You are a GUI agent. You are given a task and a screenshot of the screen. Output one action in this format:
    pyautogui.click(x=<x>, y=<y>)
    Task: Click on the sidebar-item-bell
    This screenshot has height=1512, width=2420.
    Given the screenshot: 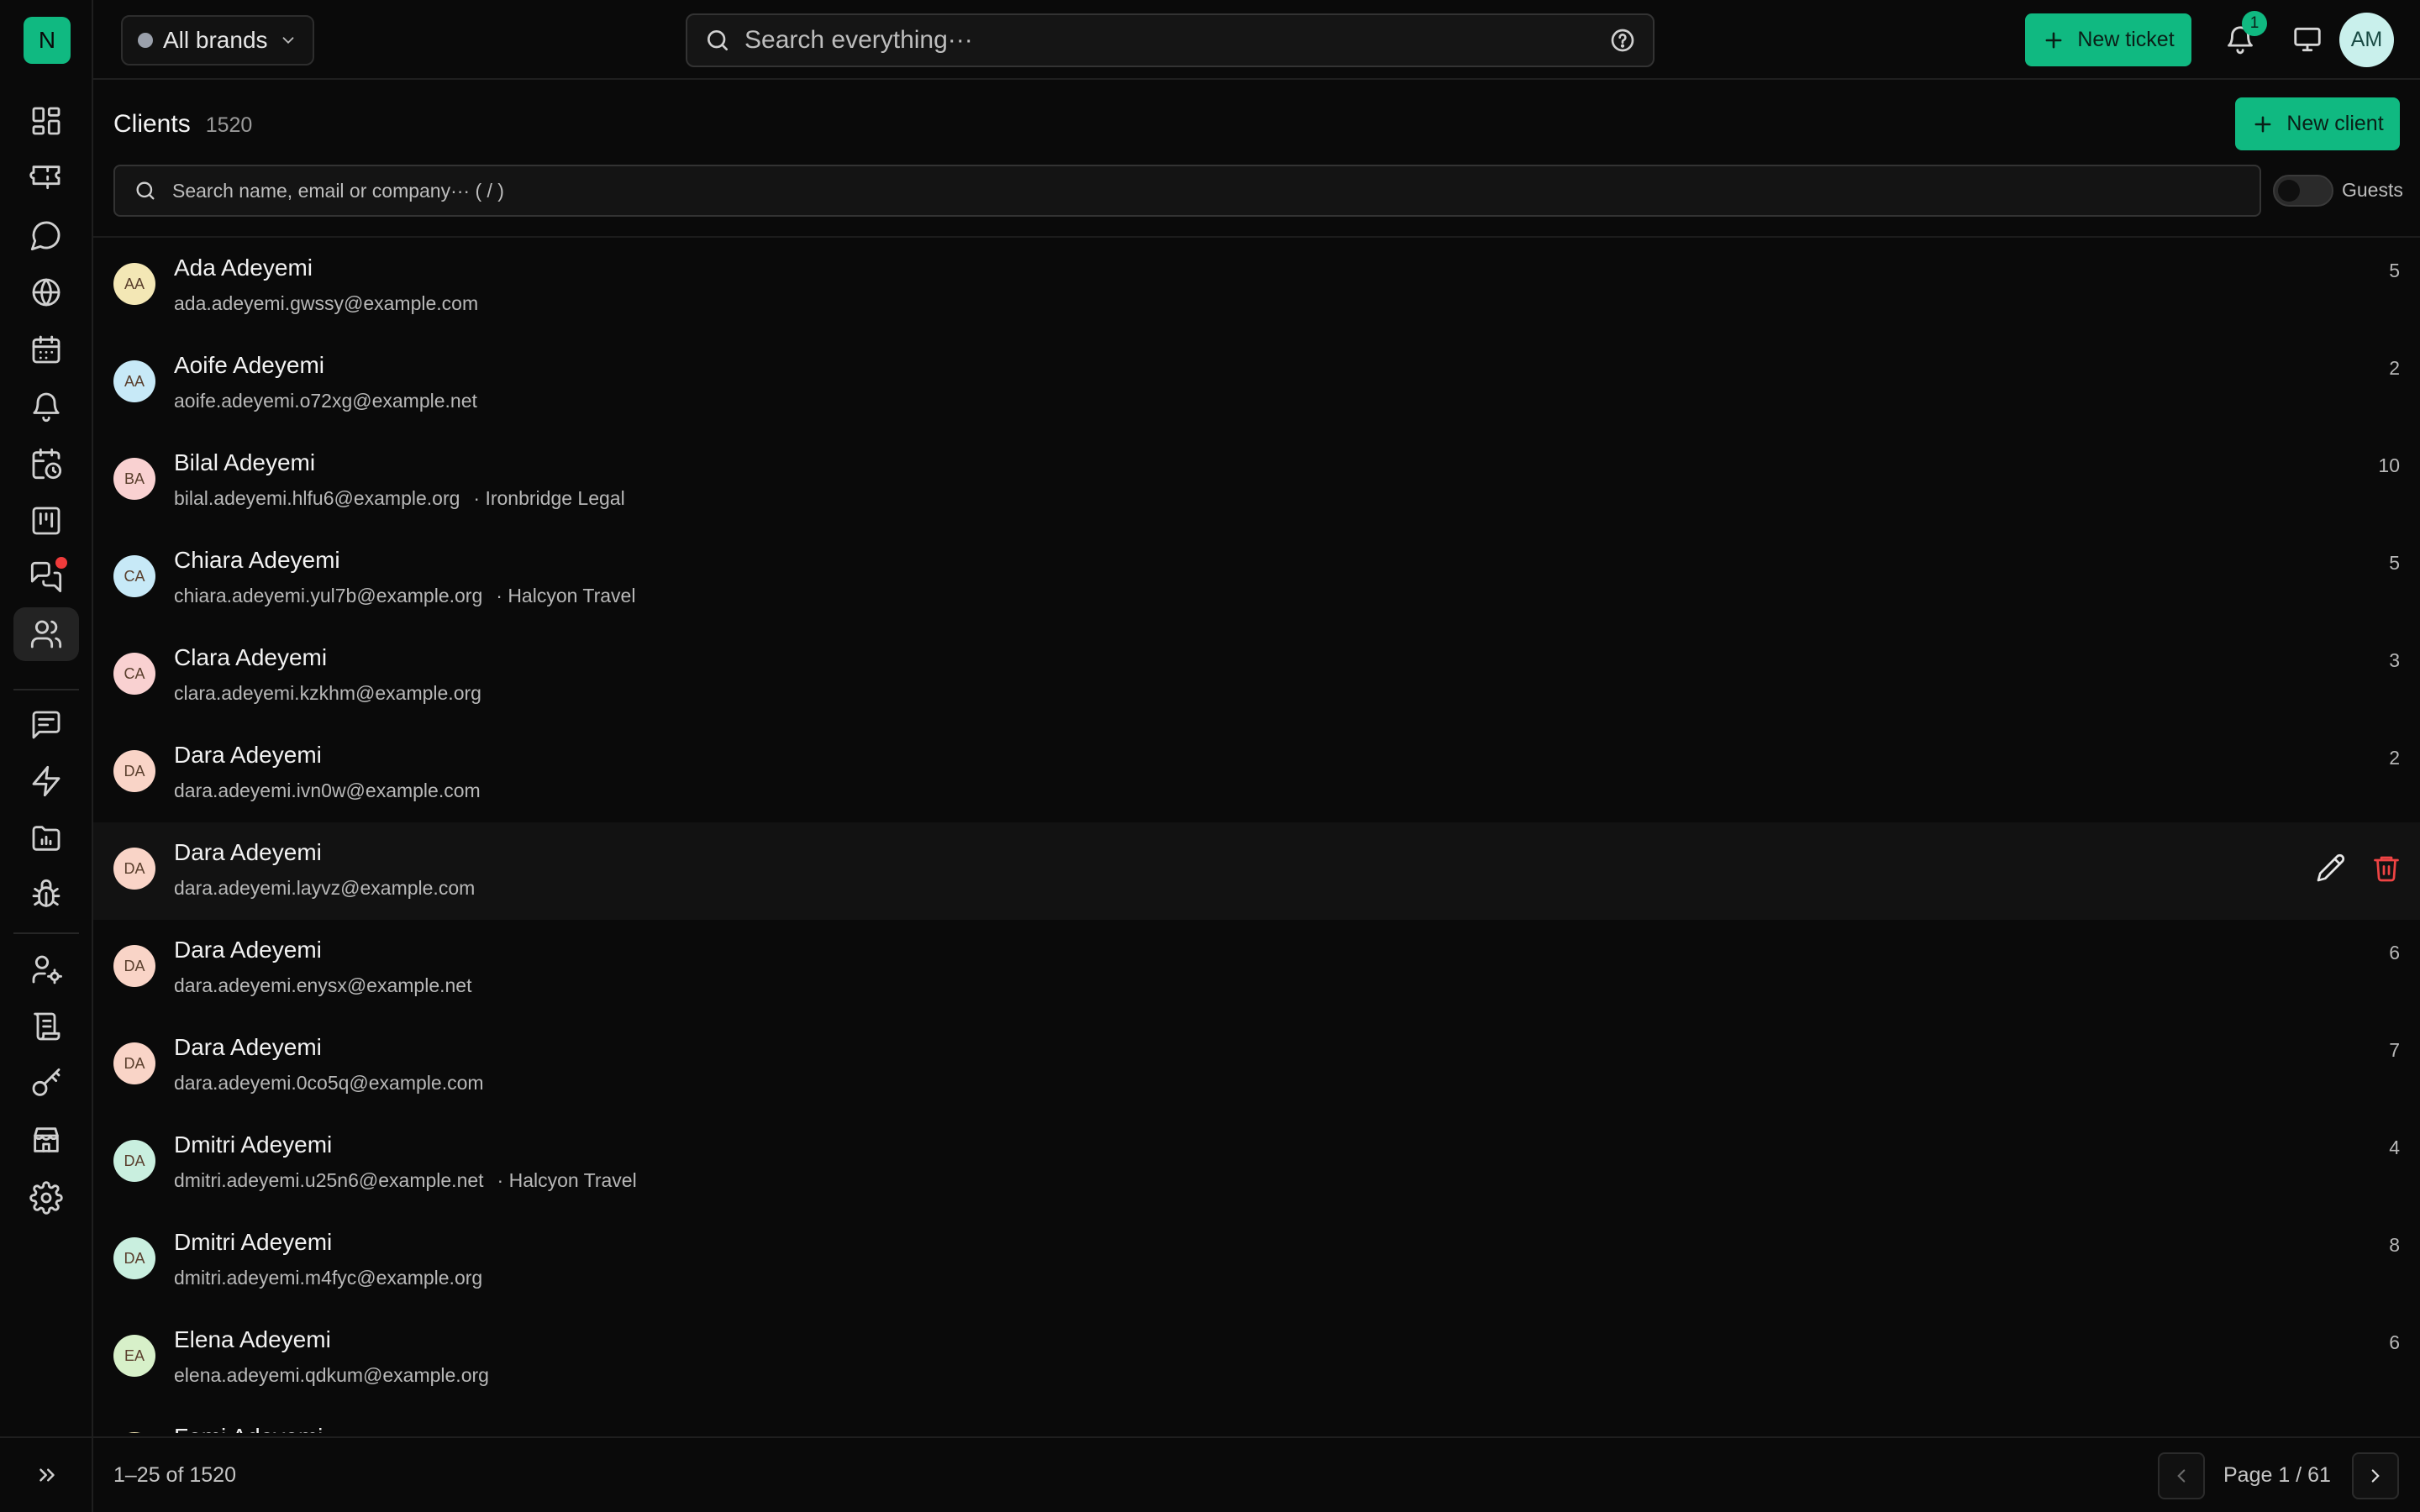 What is the action you would take?
    pyautogui.click(x=46, y=406)
    